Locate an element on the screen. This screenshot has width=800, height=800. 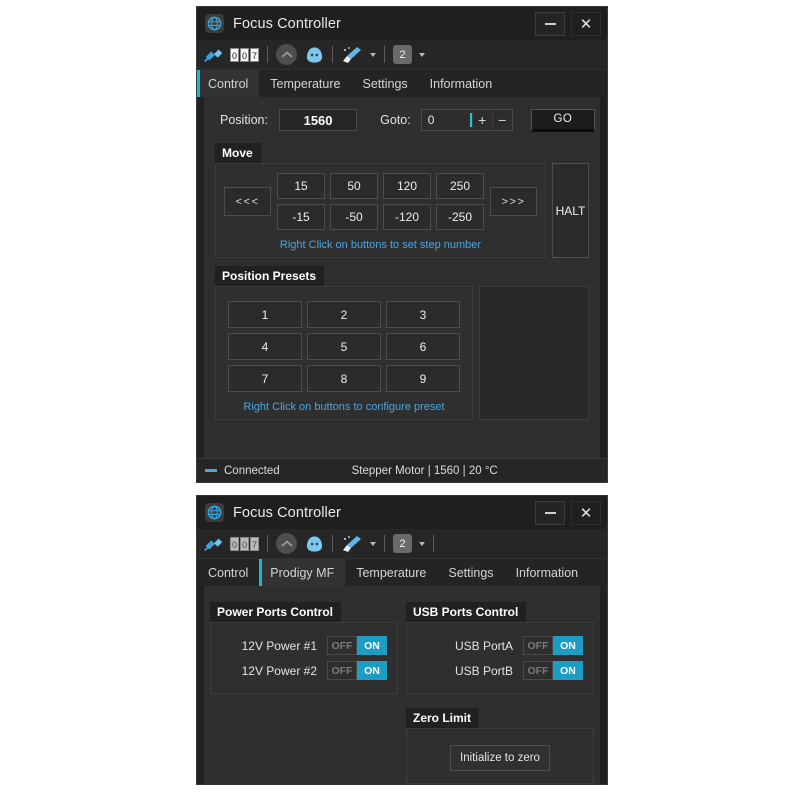
preset-button-1: 1 is located at coordinates (265, 314).